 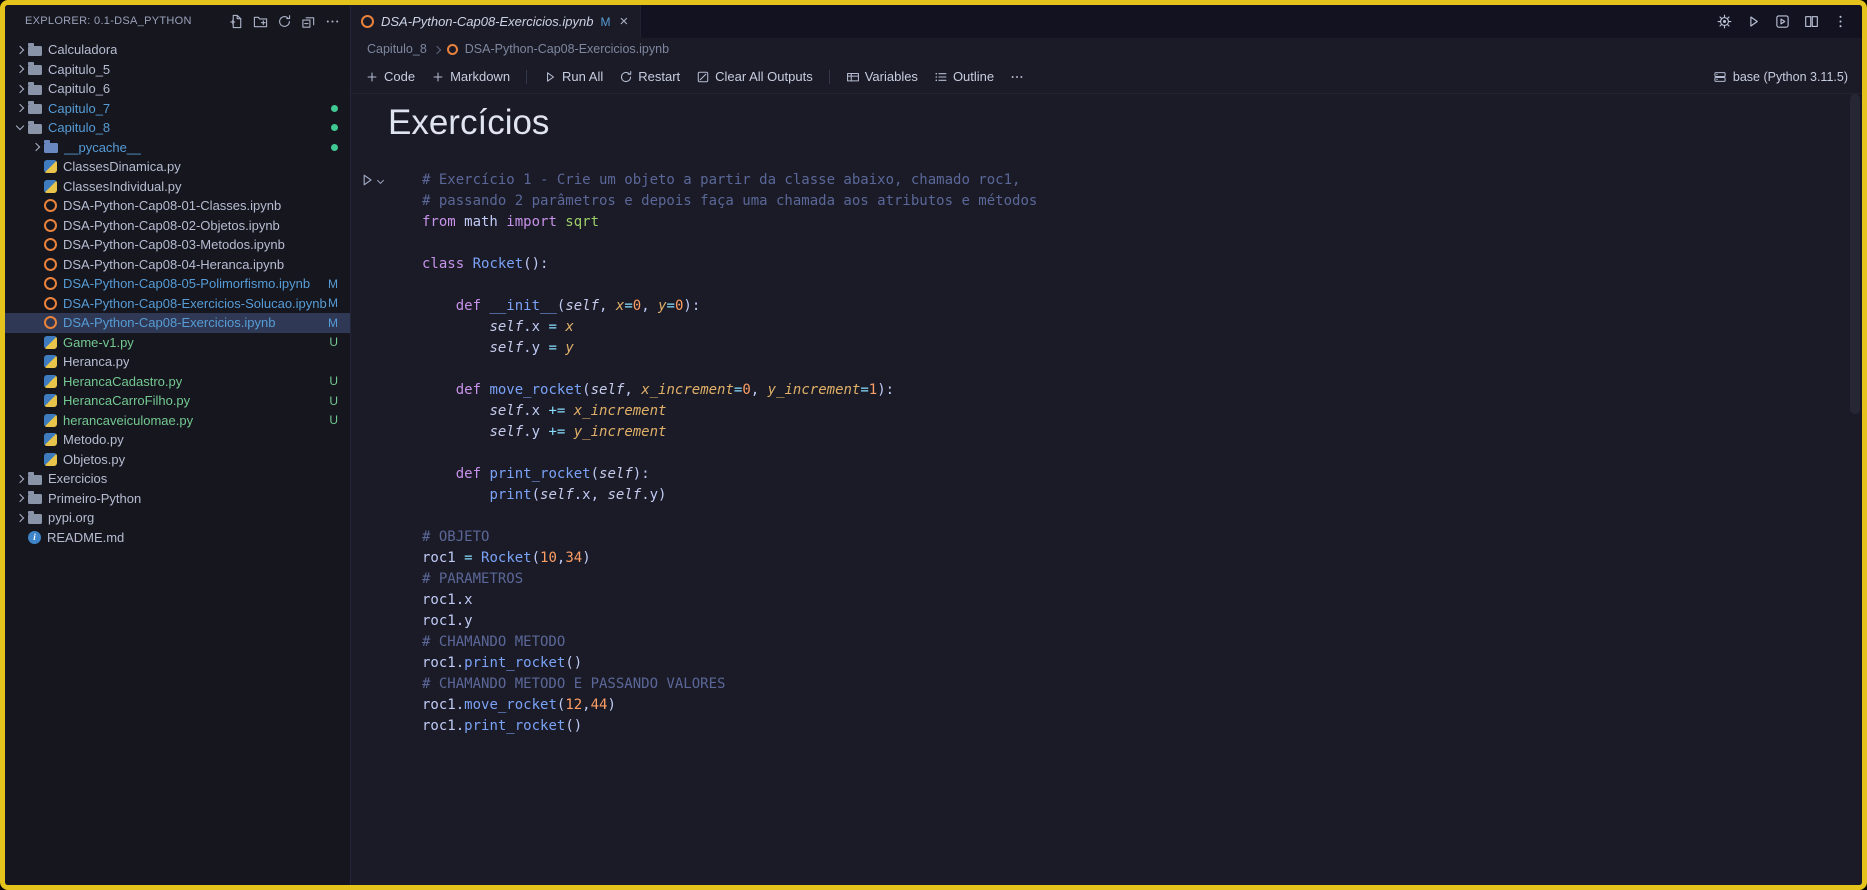 What do you see at coordinates (177, 362) in the screenshot?
I see `tree-item-heranca-py: Heranca.py` at bounding box center [177, 362].